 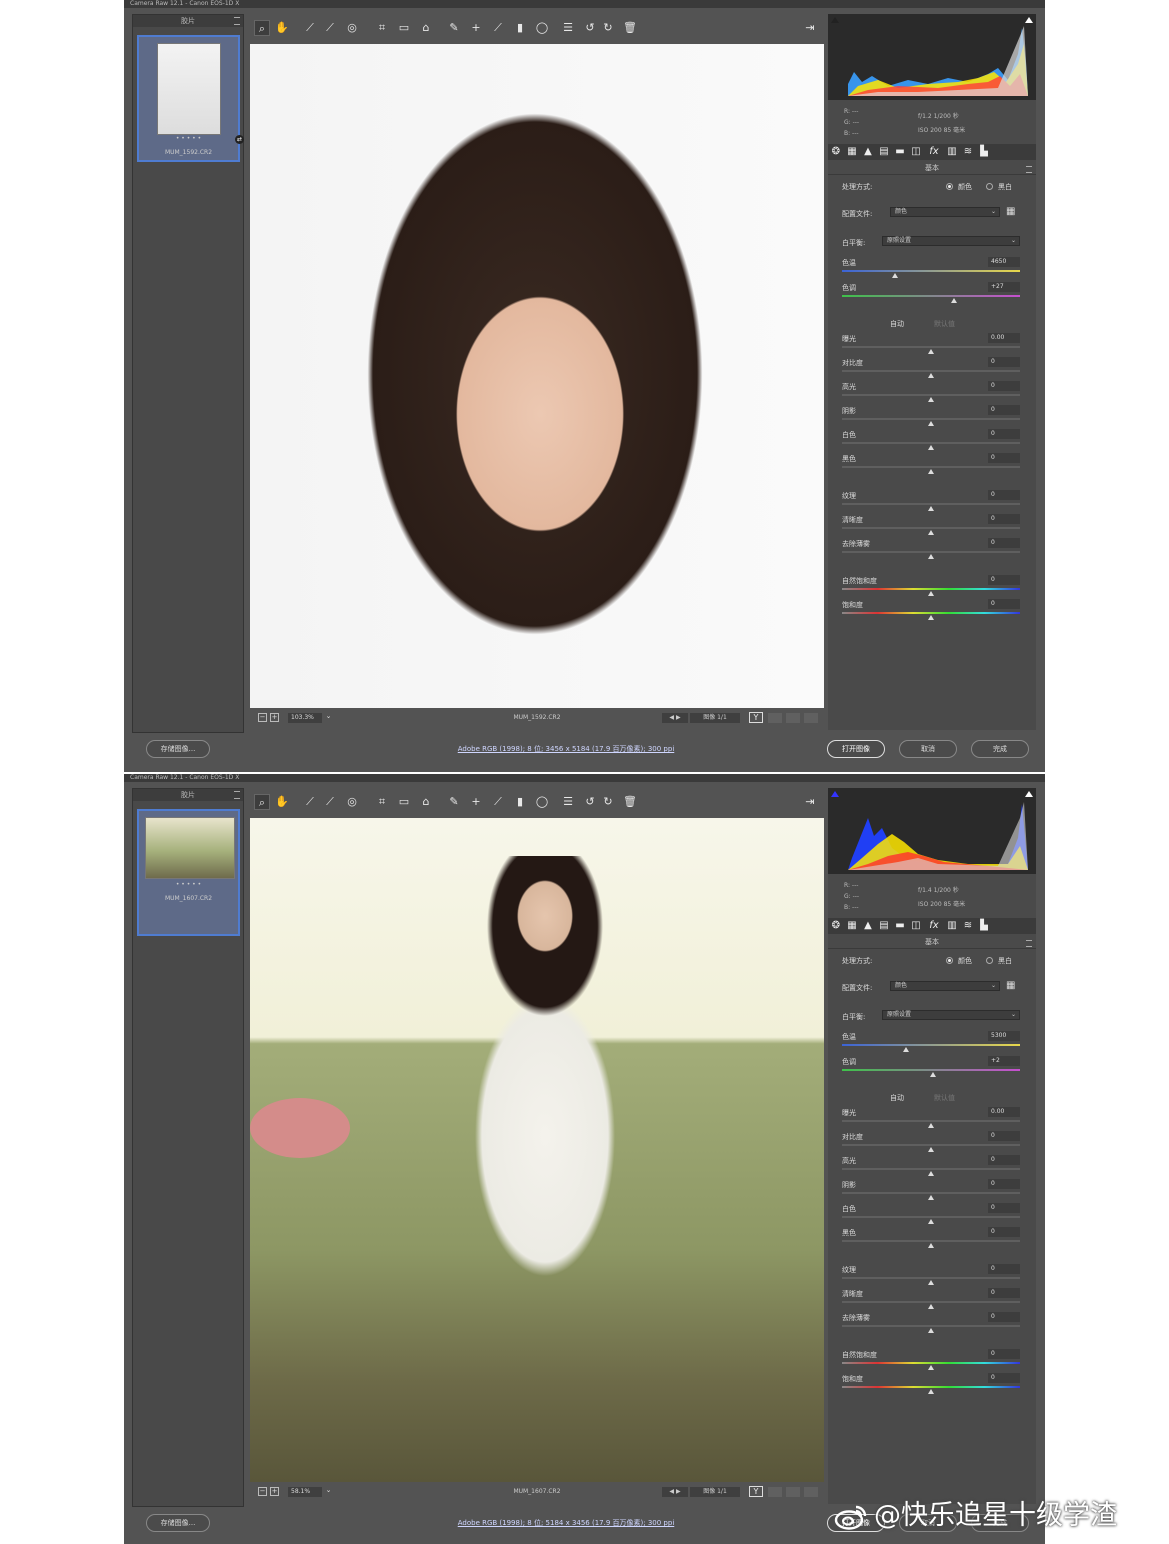 I want to click on toggle-icon, so click(x=811, y=1492).